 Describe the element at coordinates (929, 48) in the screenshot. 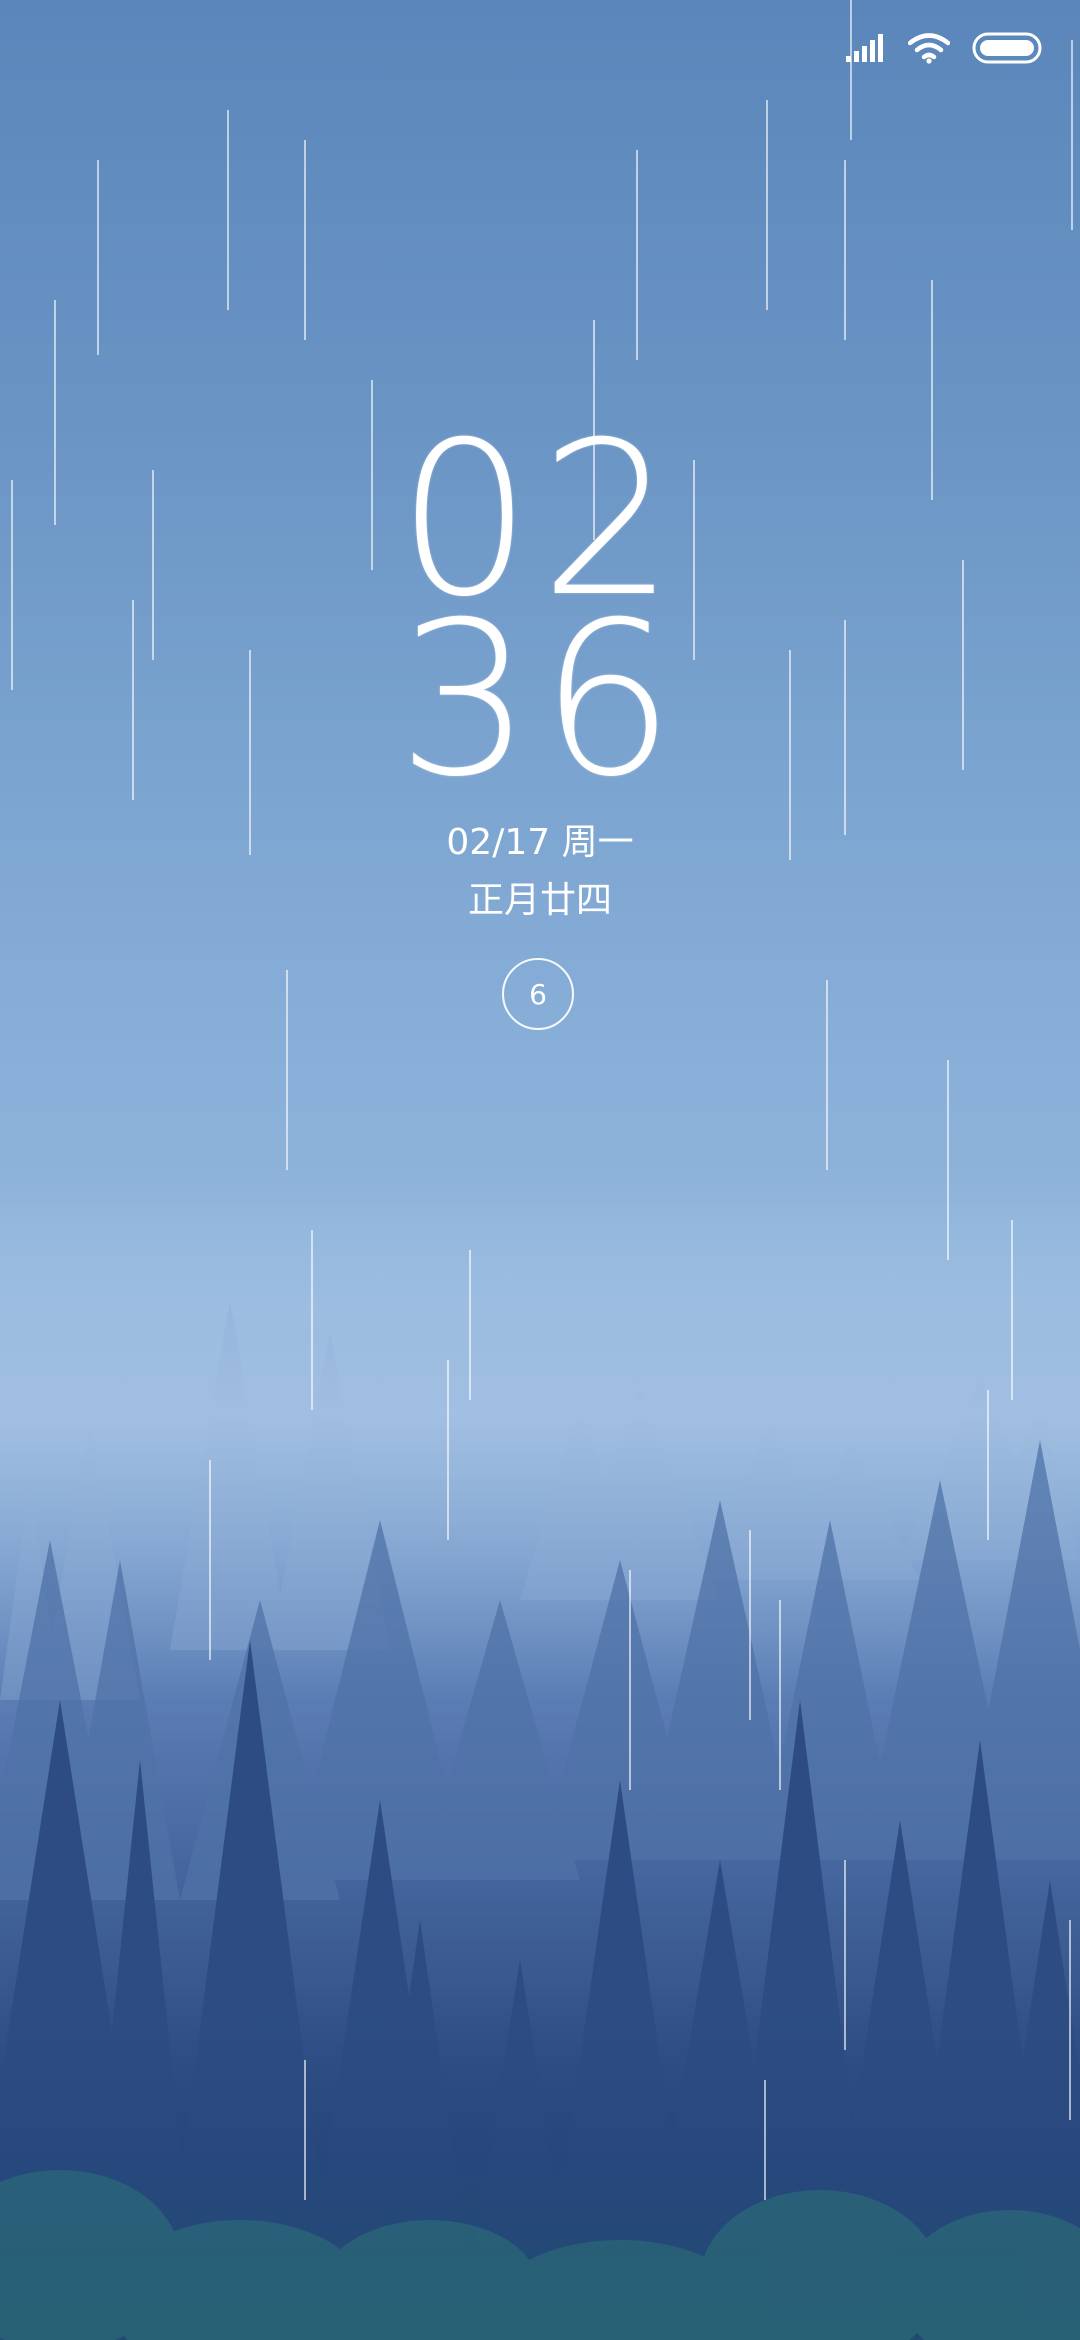

I see `wifi-icon` at that location.